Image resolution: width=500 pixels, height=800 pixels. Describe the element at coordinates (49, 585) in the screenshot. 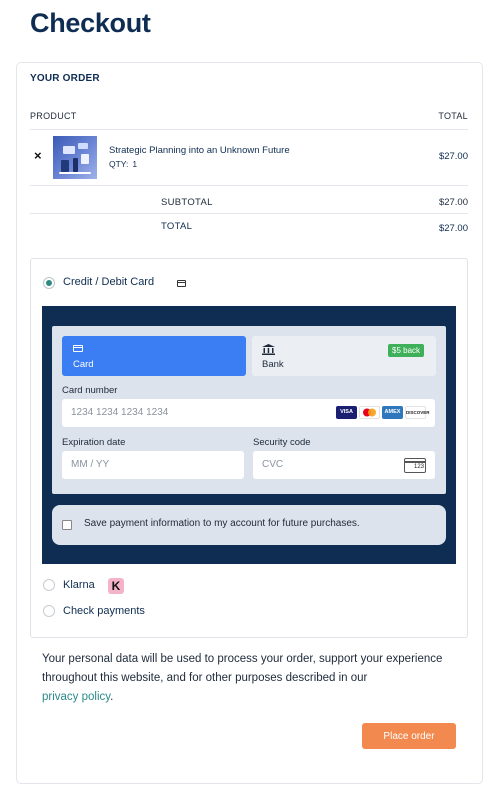

I see `radio-klarna` at that location.